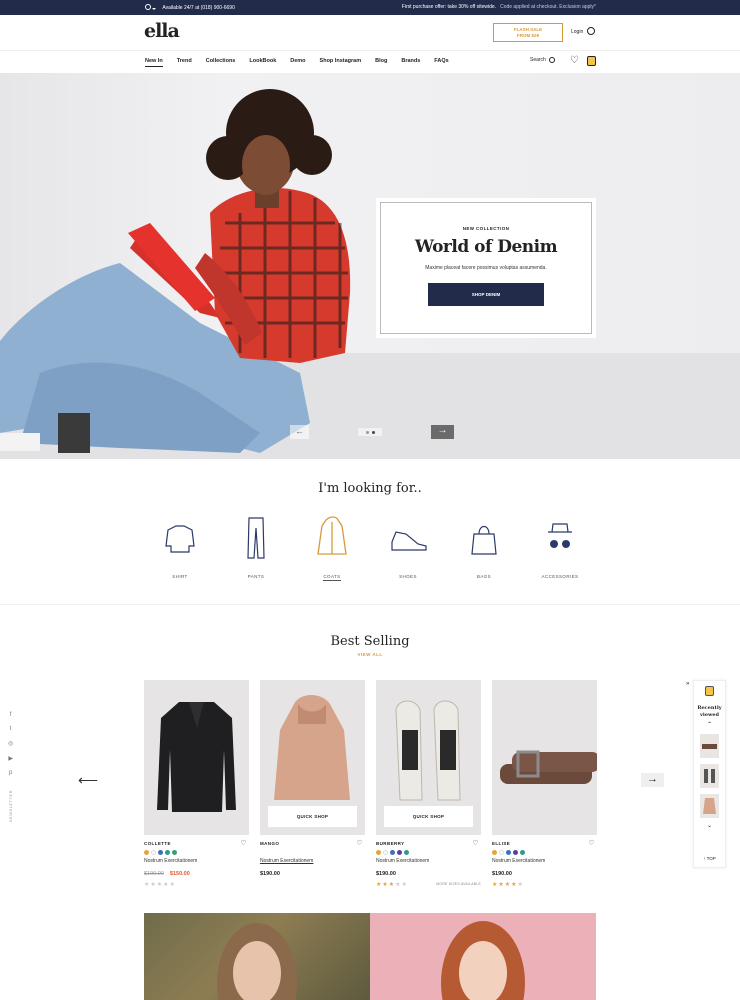 This screenshot has width=740, height=1000. I want to click on flash-sale-button: FLASH SALE FROM $29, so click(528, 32).